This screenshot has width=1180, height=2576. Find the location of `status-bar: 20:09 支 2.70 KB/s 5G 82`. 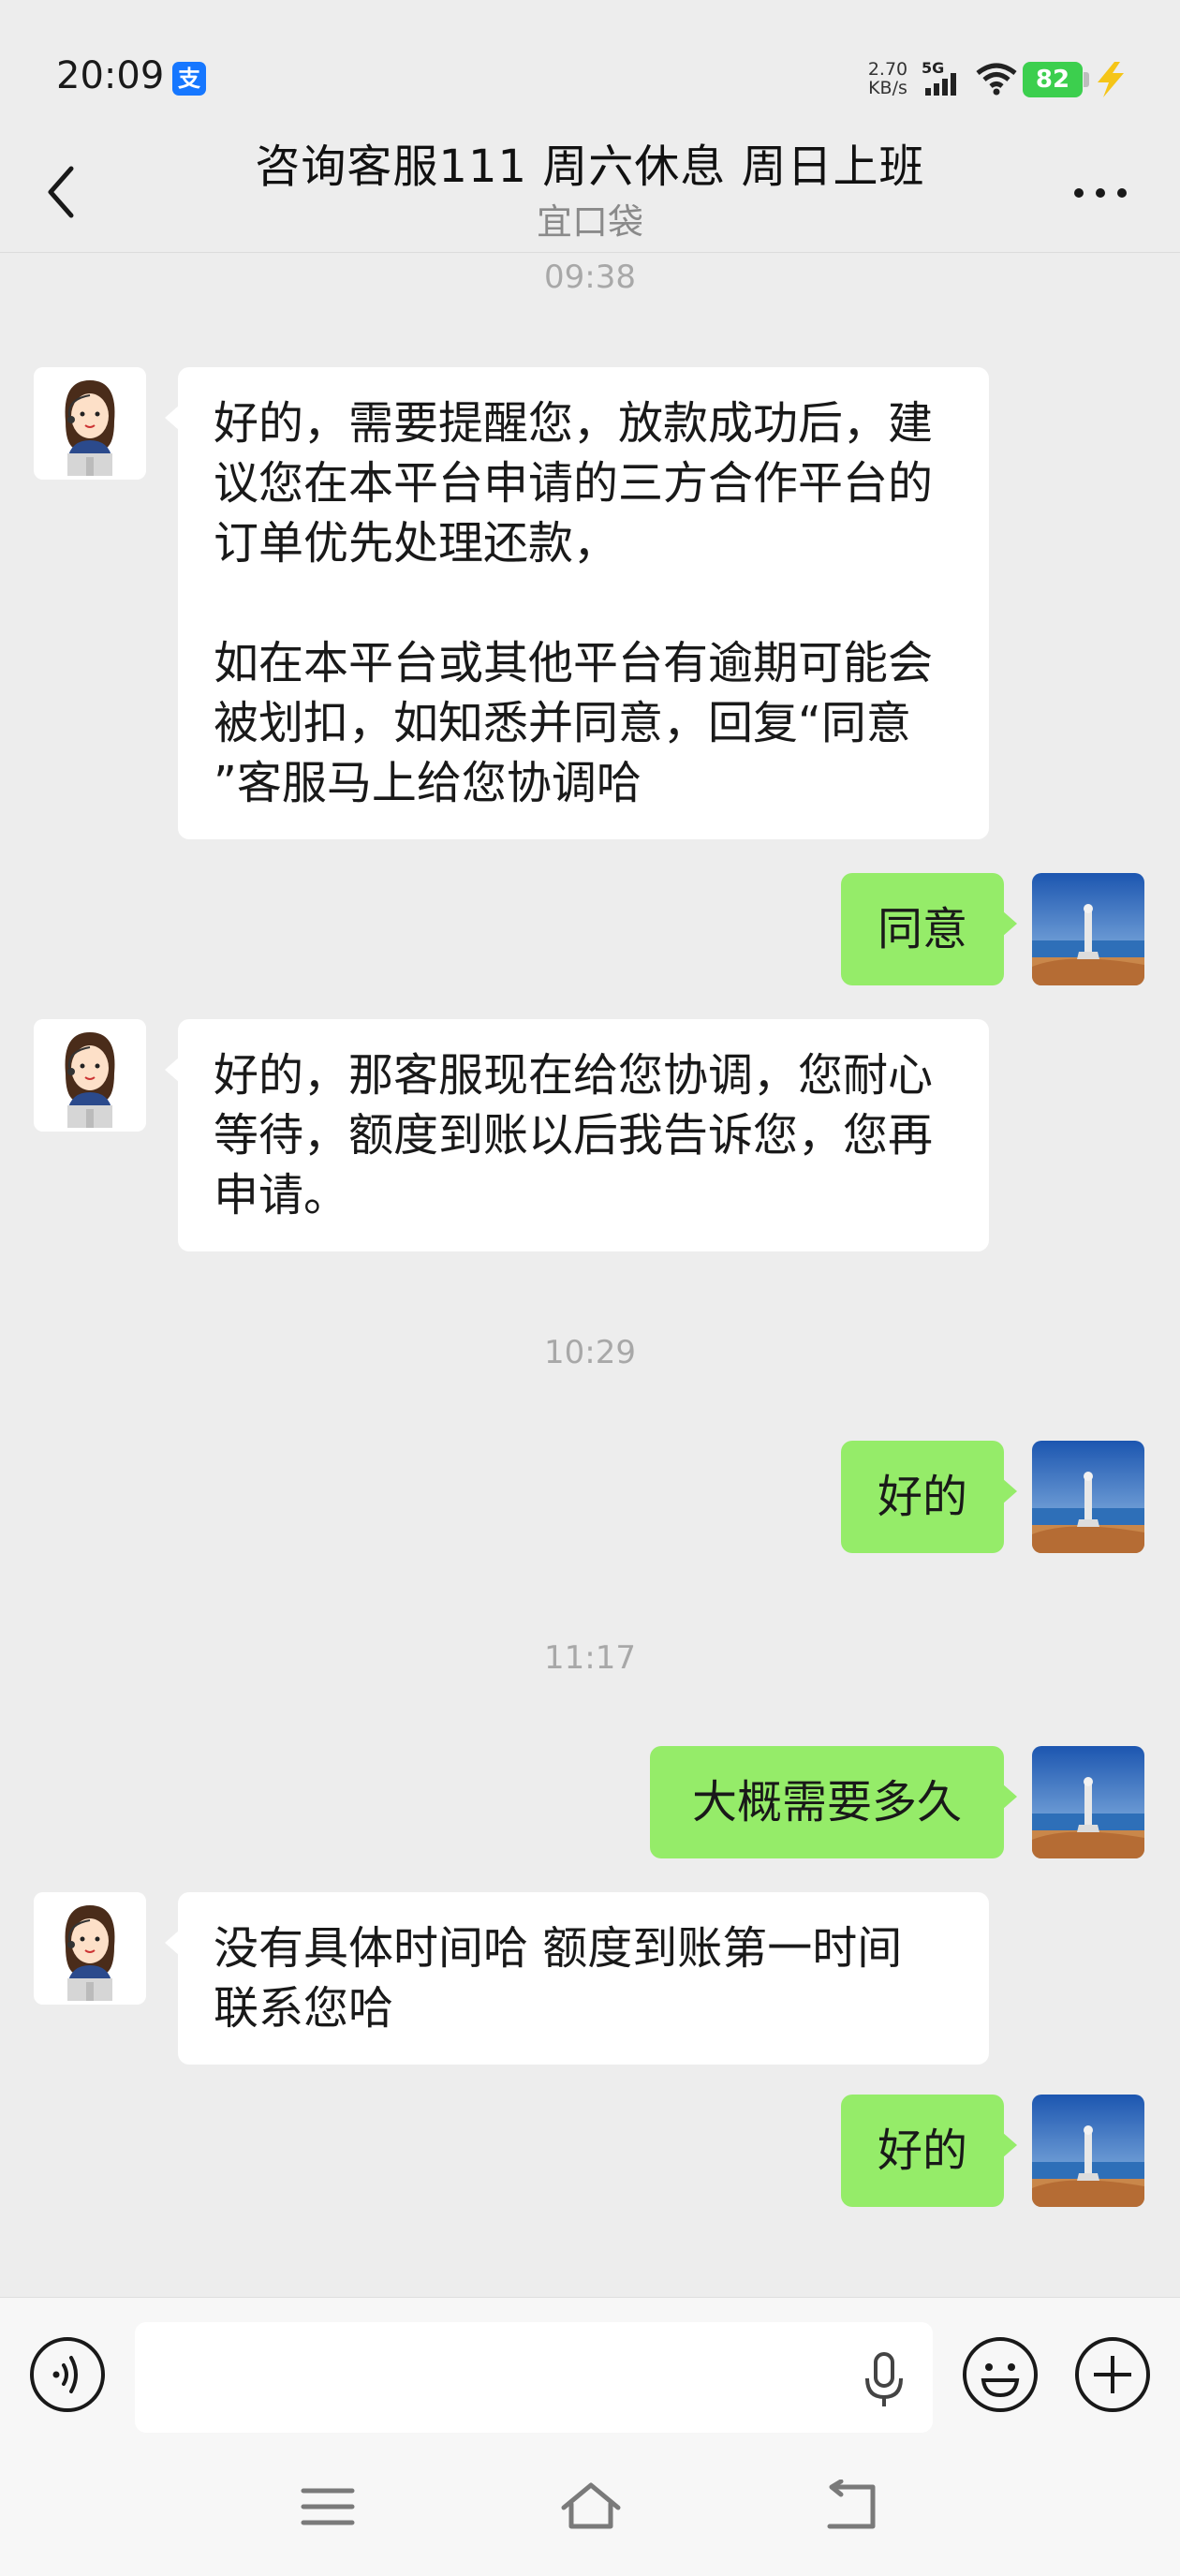

status-bar: 20:09 支 2.70 KB/s 5G 82 is located at coordinates (590, 70).